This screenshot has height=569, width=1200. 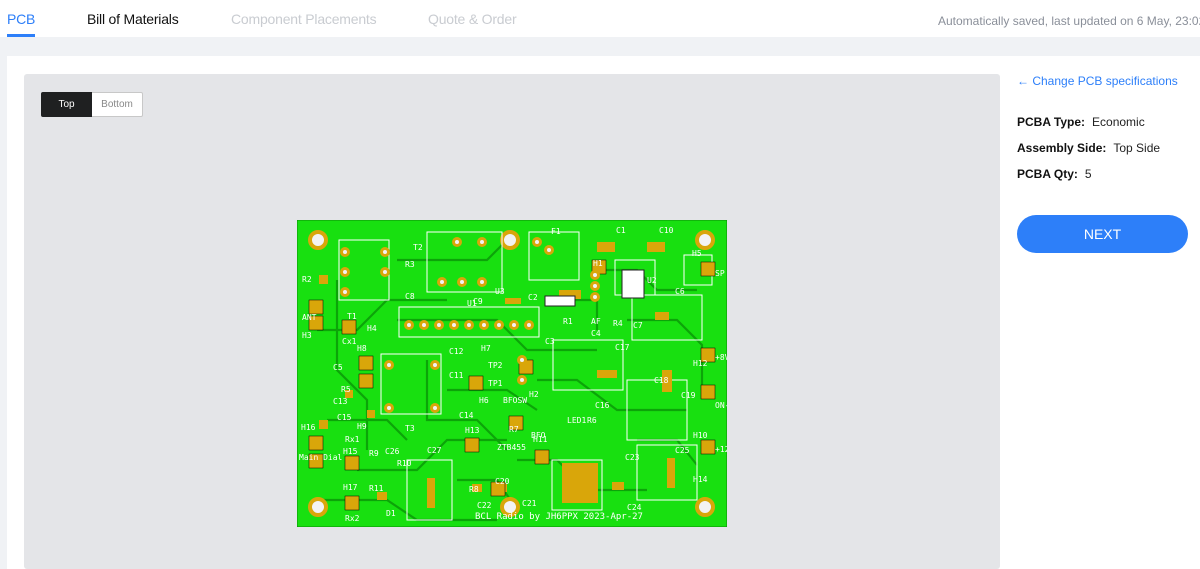 I want to click on board-label: C20, so click(x=502, y=481).